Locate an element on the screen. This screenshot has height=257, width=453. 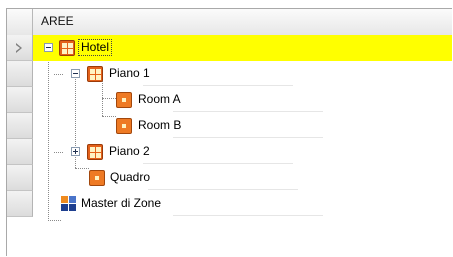
expand-toggle-icon is located at coordinates (75, 151).